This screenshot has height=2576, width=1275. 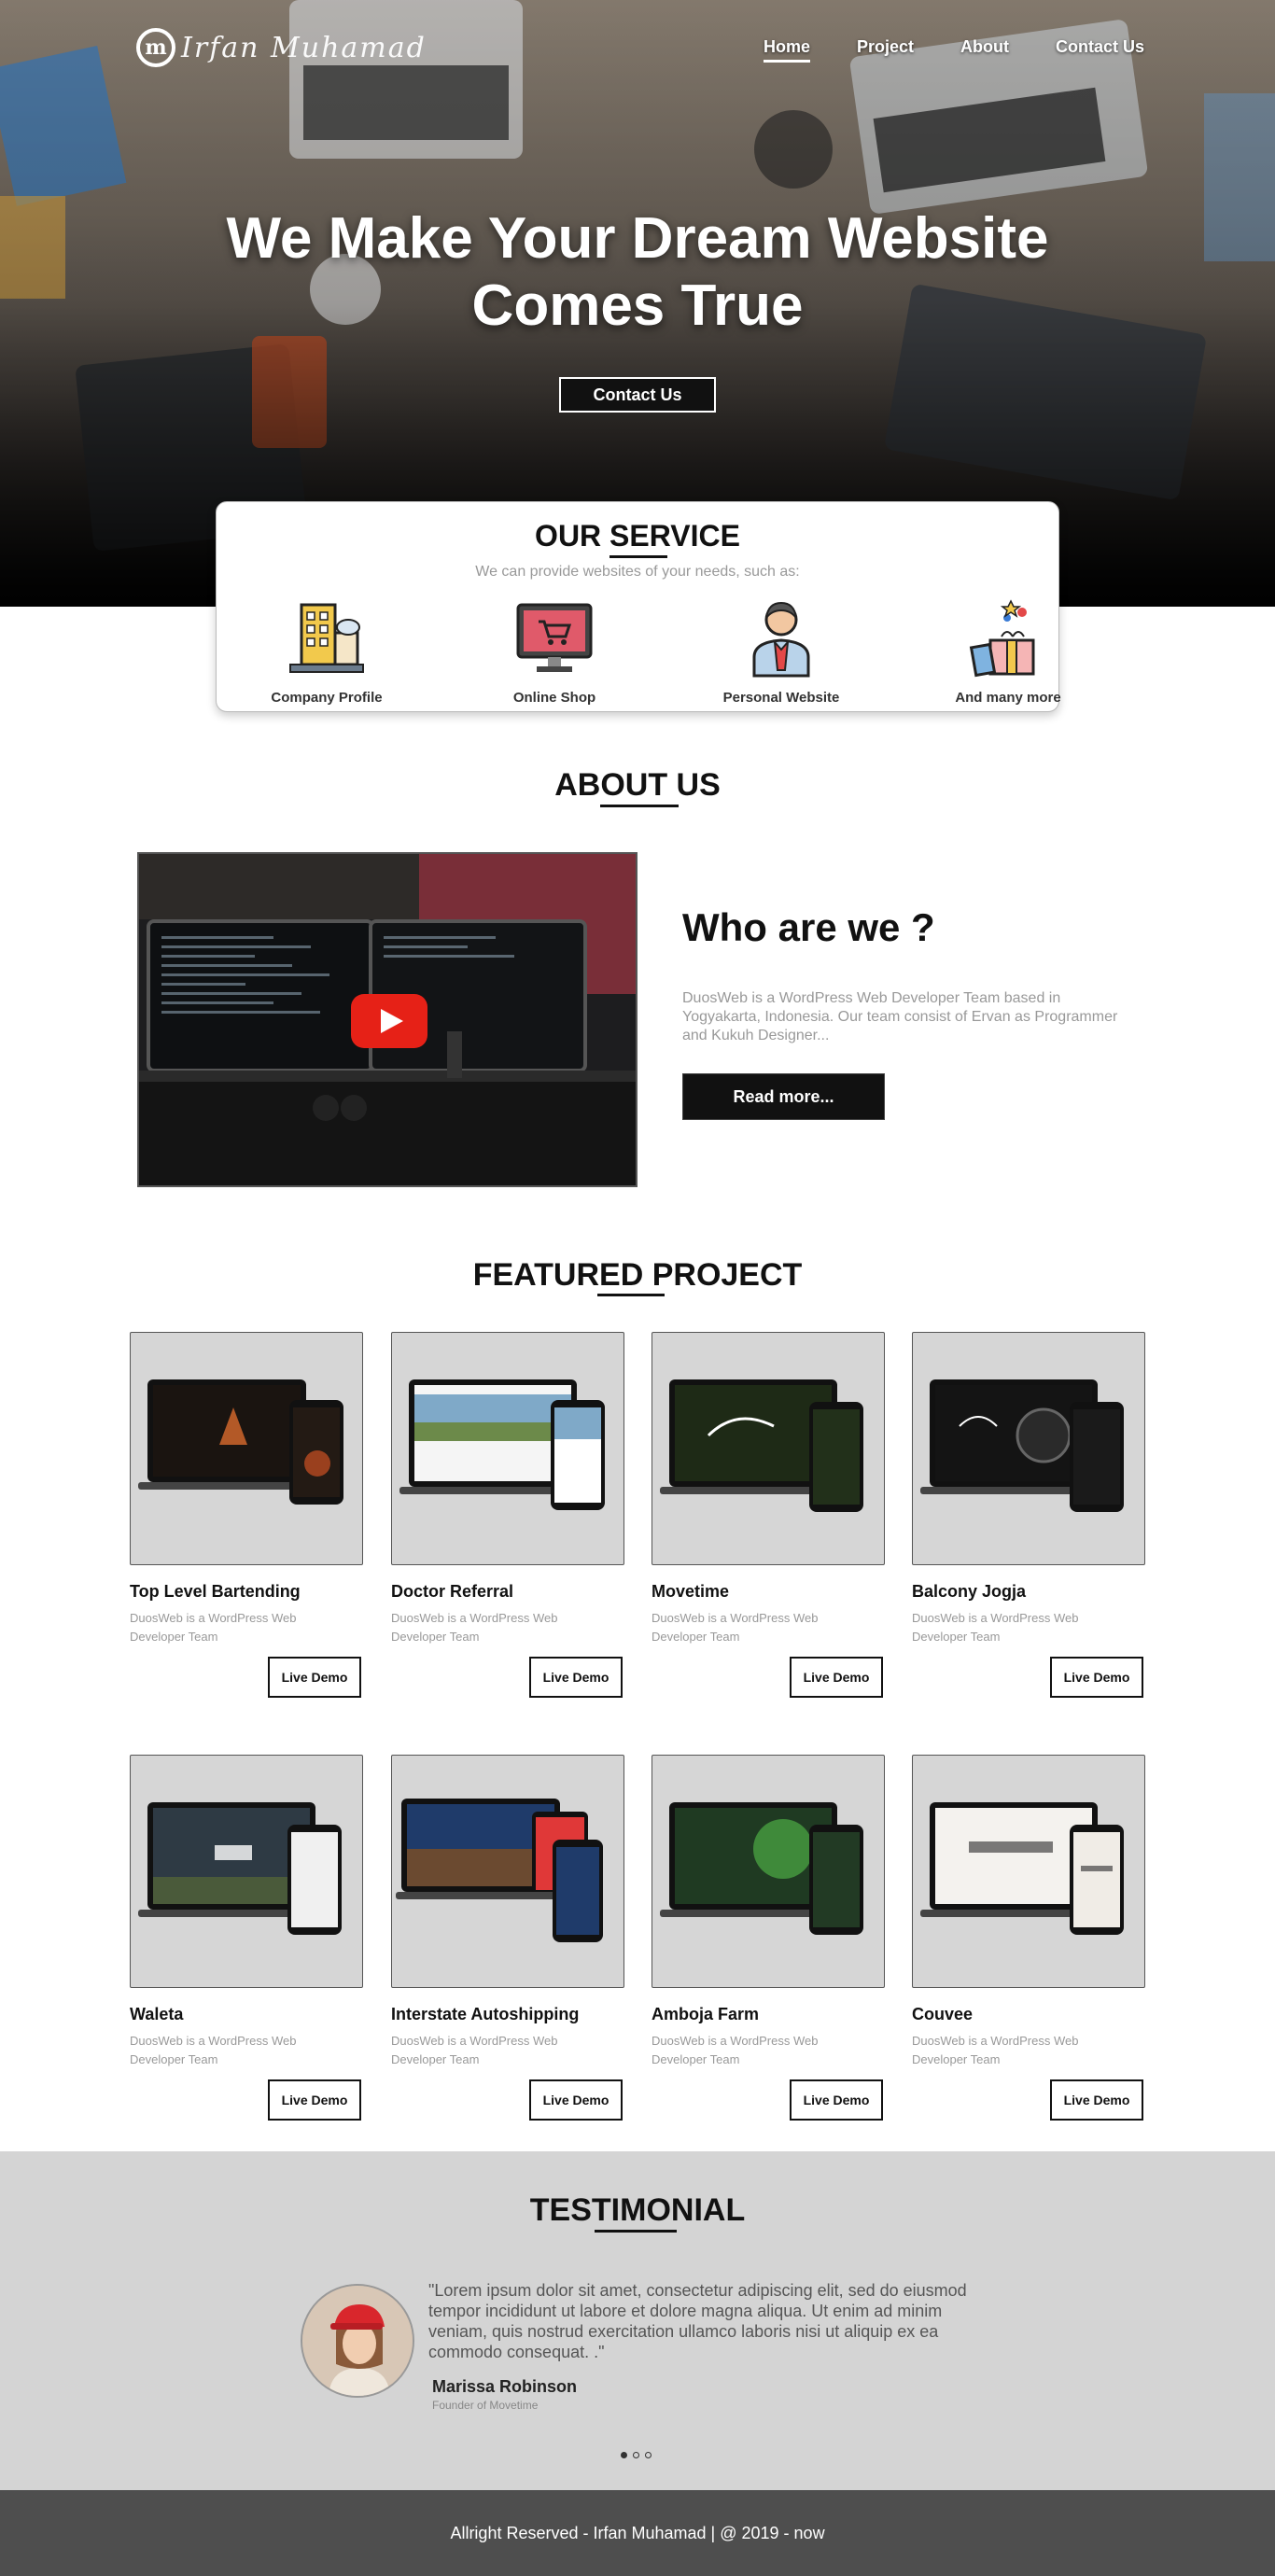 What do you see at coordinates (452, 1591) in the screenshot?
I see `project-name: Doctor Referral` at bounding box center [452, 1591].